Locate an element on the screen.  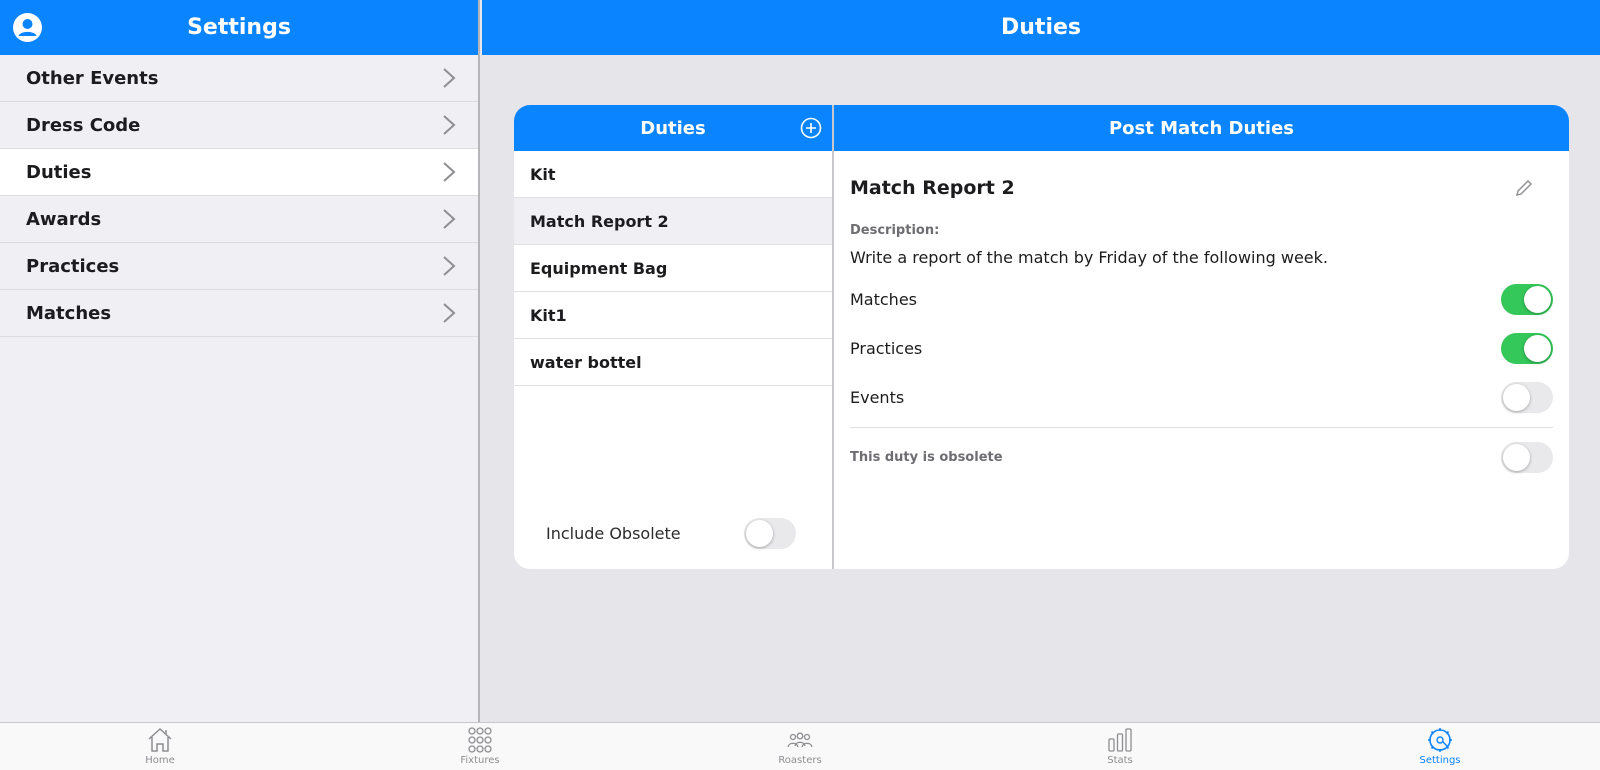
duty-item-label: water bottel is located at coordinates (586, 362).